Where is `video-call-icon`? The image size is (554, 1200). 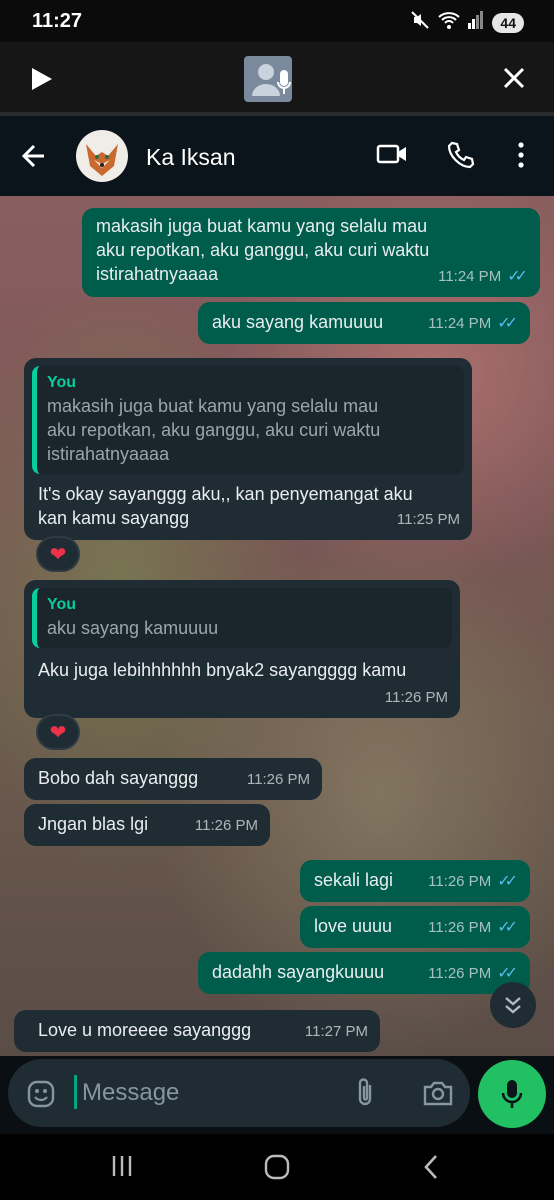
video-call-icon is located at coordinates (391, 154).